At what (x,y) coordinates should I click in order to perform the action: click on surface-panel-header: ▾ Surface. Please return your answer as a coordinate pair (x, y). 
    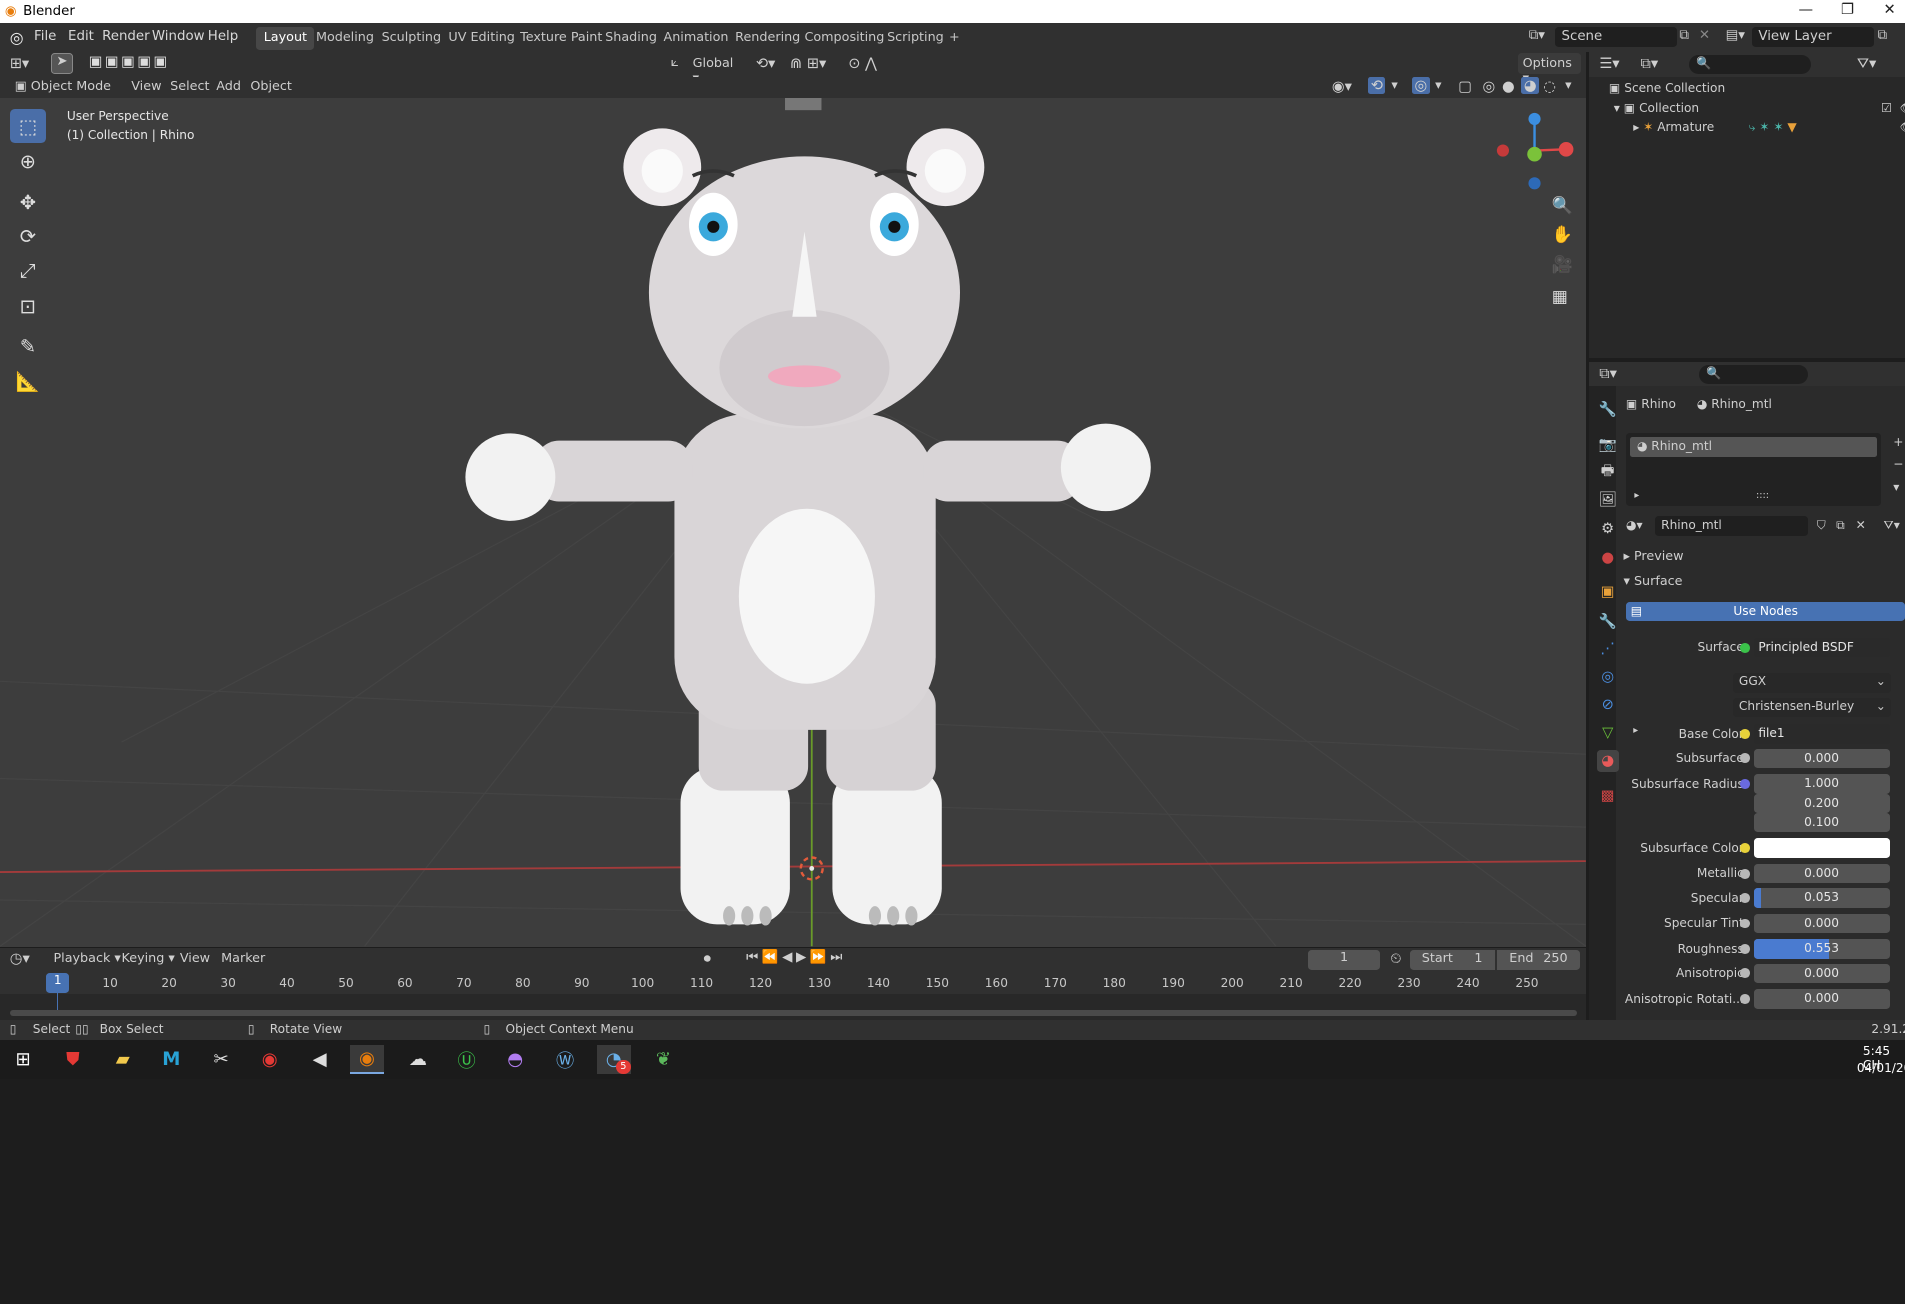
    Looking at the image, I should click on (1652, 581).